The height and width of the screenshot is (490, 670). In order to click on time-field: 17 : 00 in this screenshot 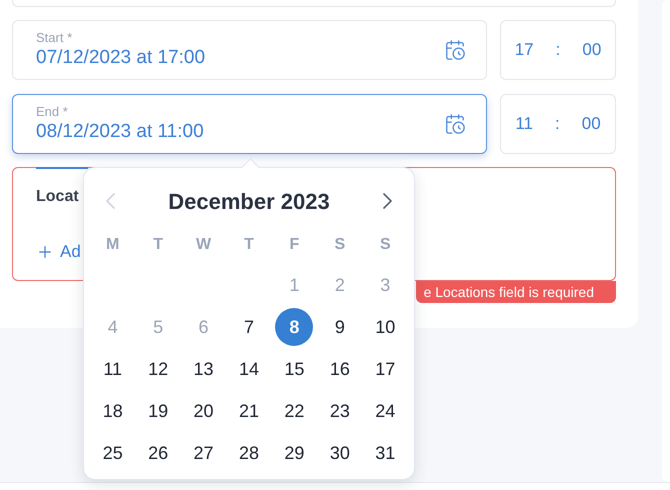, I will do `click(558, 50)`.